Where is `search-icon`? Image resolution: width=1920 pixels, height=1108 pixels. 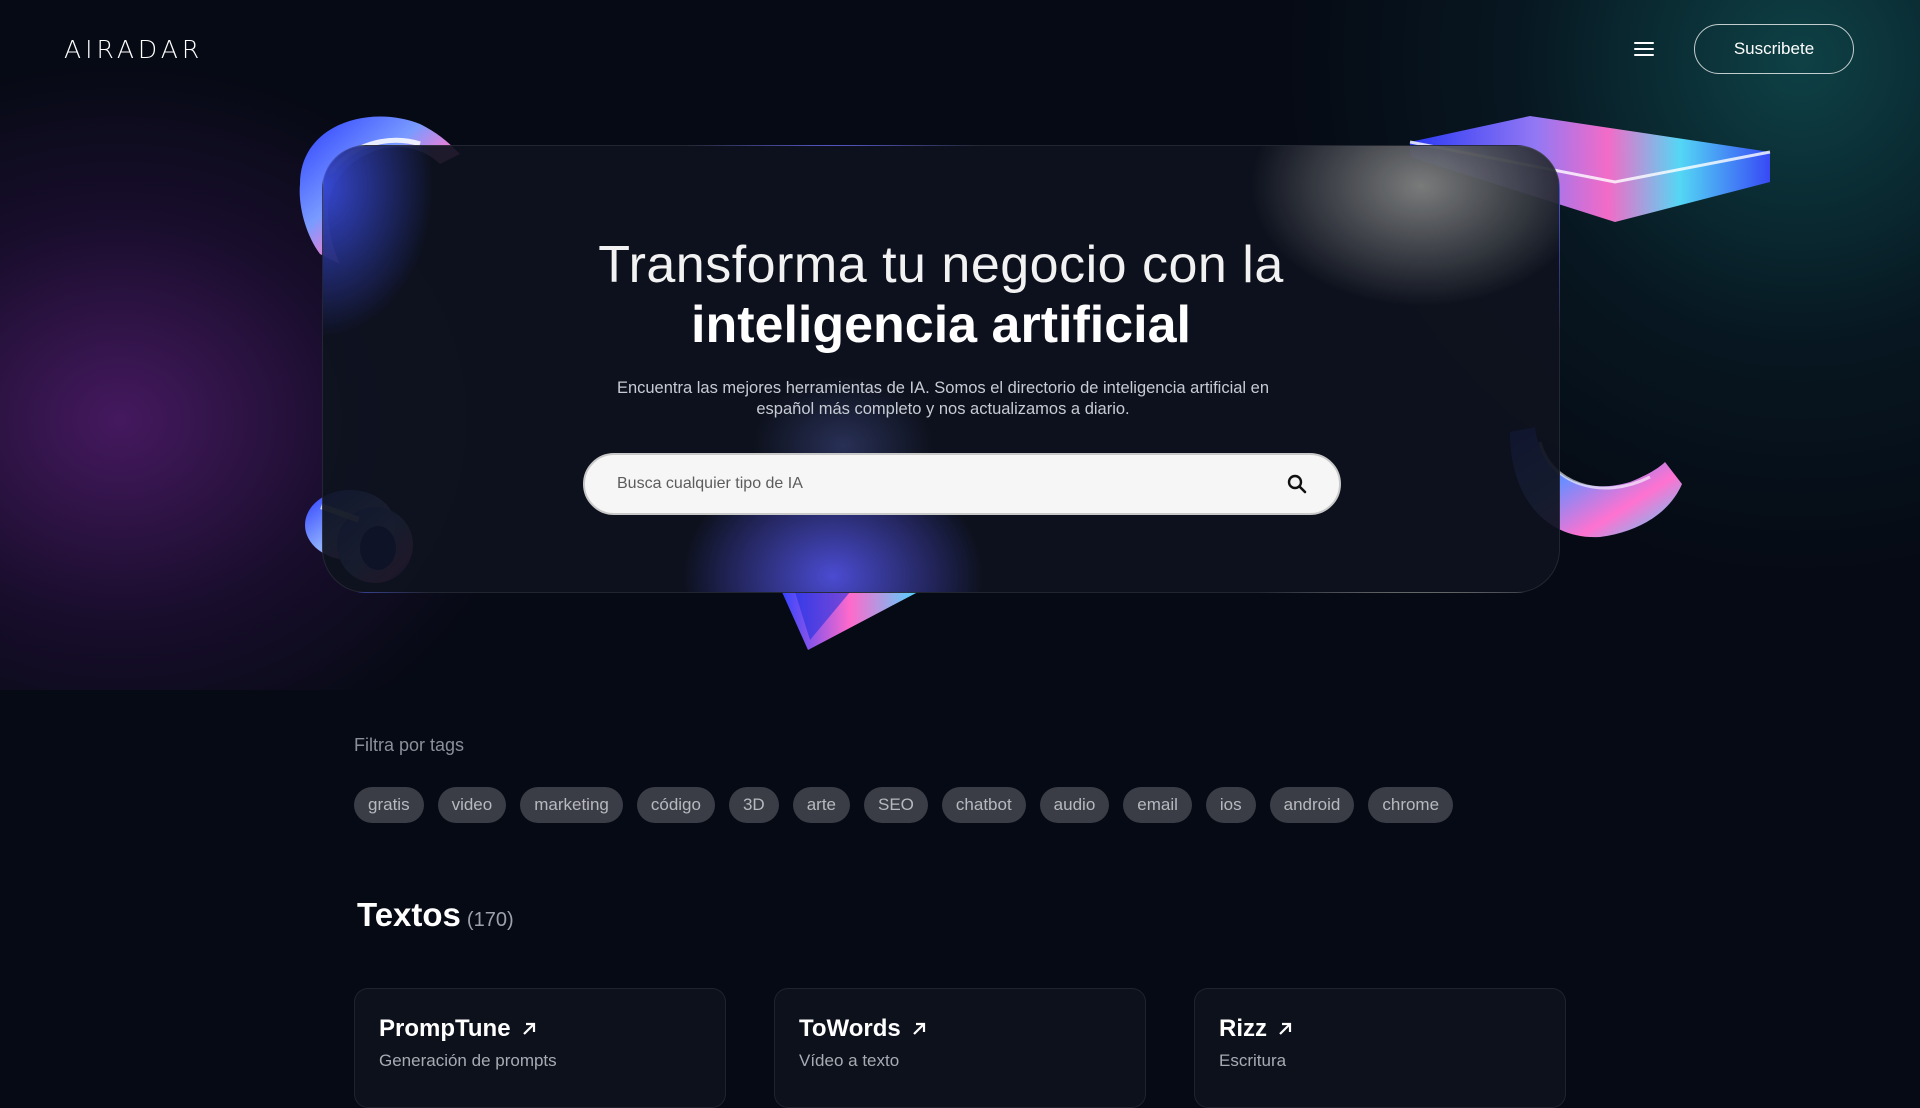
search-icon is located at coordinates (1297, 484).